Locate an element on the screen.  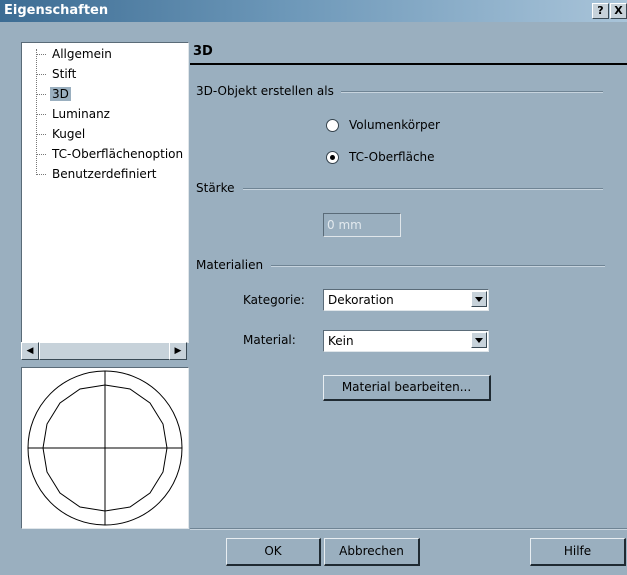
category-dropdown: Dekoration is located at coordinates (406, 300).